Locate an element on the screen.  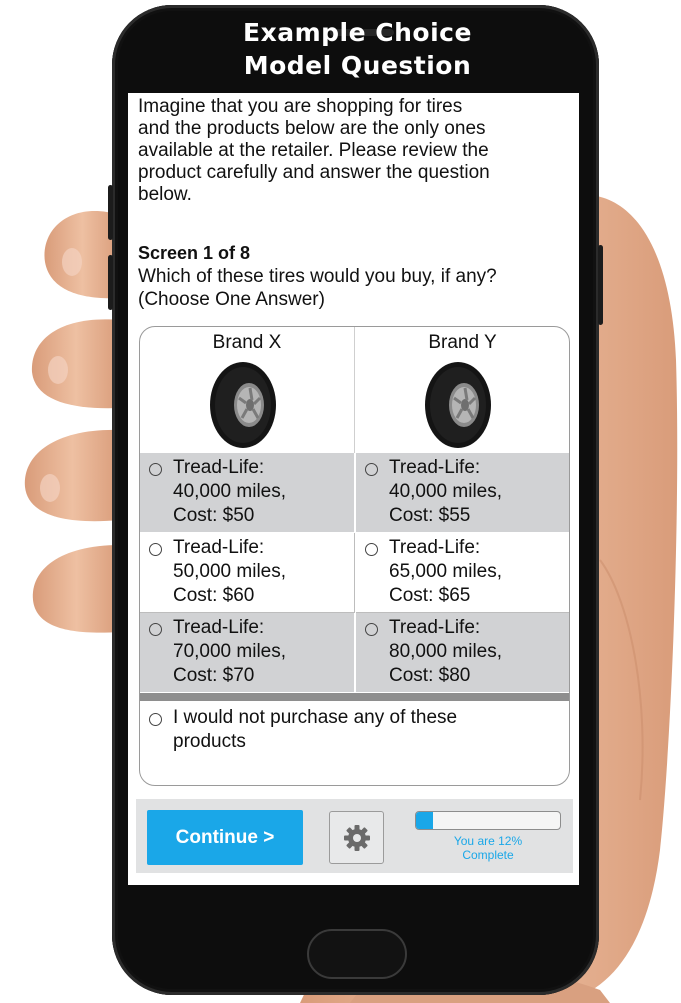
title-line-1: Example Choice is located at coordinates (357, 32).